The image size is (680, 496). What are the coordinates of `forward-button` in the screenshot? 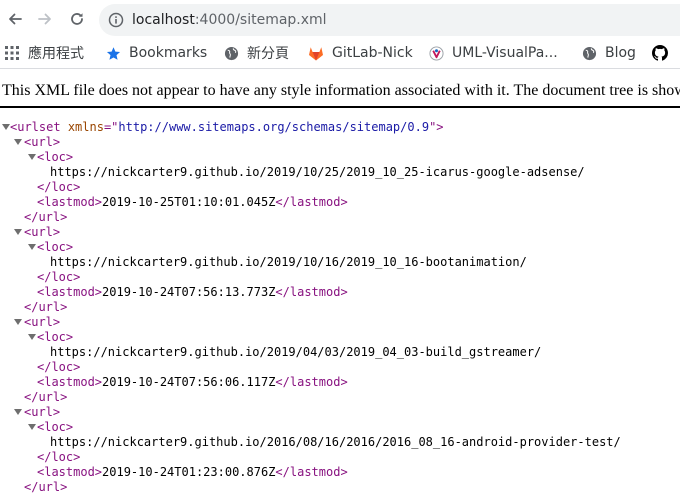 It's located at (45, 19).